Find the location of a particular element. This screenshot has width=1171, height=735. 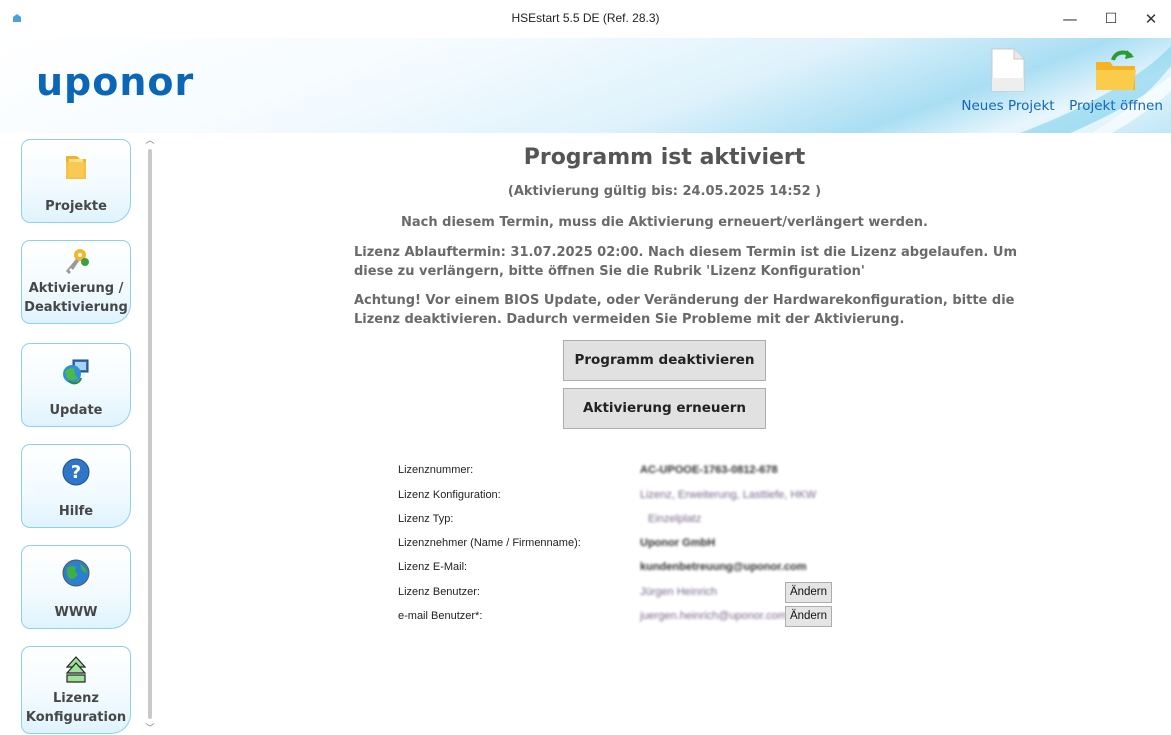

licensee-value: Uponor GmbH is located at coordinates (678, 543).